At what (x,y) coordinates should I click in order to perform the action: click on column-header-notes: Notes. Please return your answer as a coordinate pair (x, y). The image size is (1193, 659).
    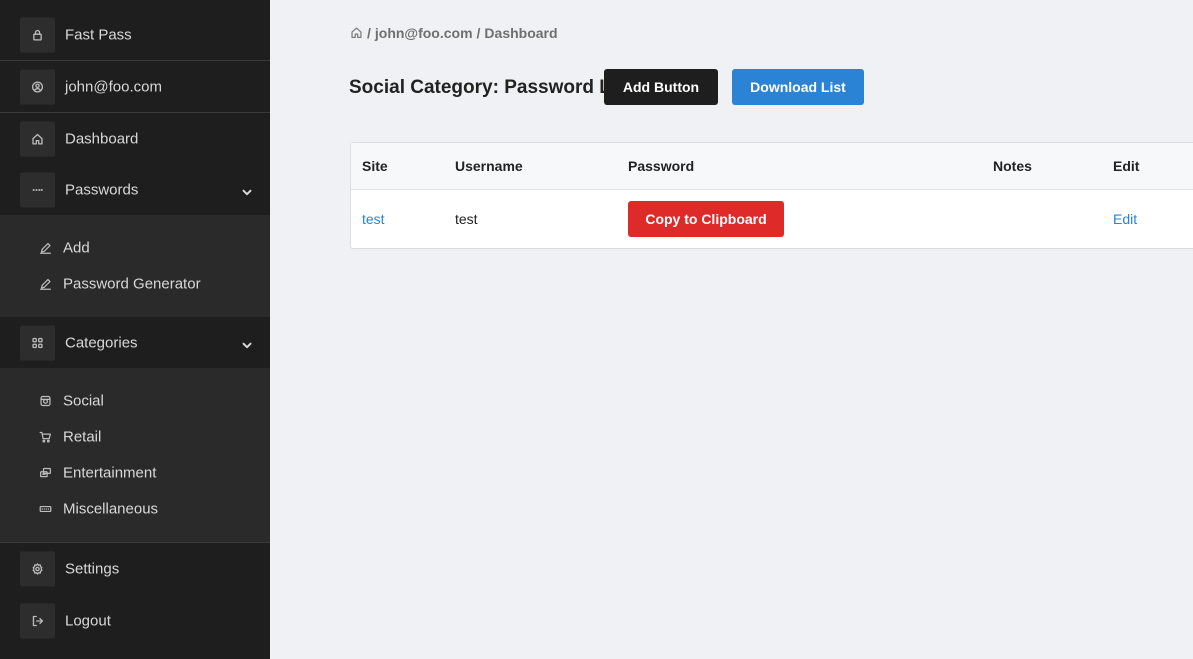
    Looking at the image, I should click on (1012, 166).